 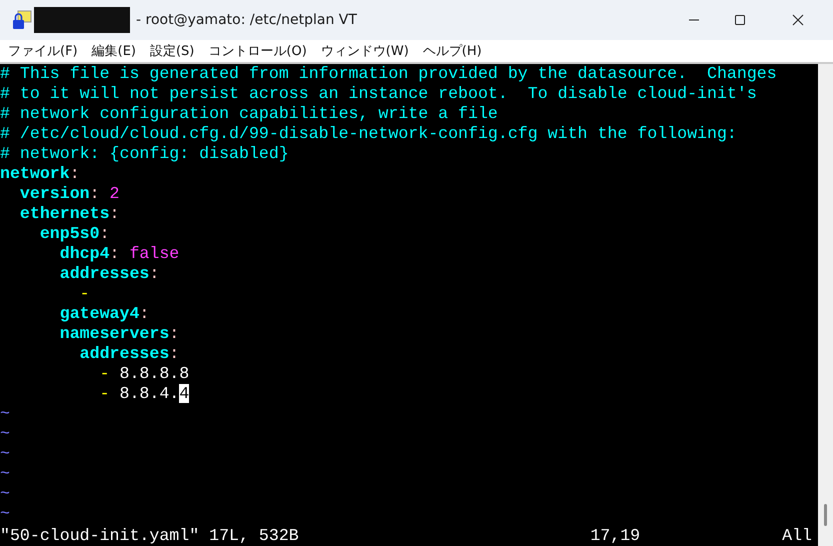 I want to click on menu-item: ウィンドウ(W), so click(x=364, y=51).